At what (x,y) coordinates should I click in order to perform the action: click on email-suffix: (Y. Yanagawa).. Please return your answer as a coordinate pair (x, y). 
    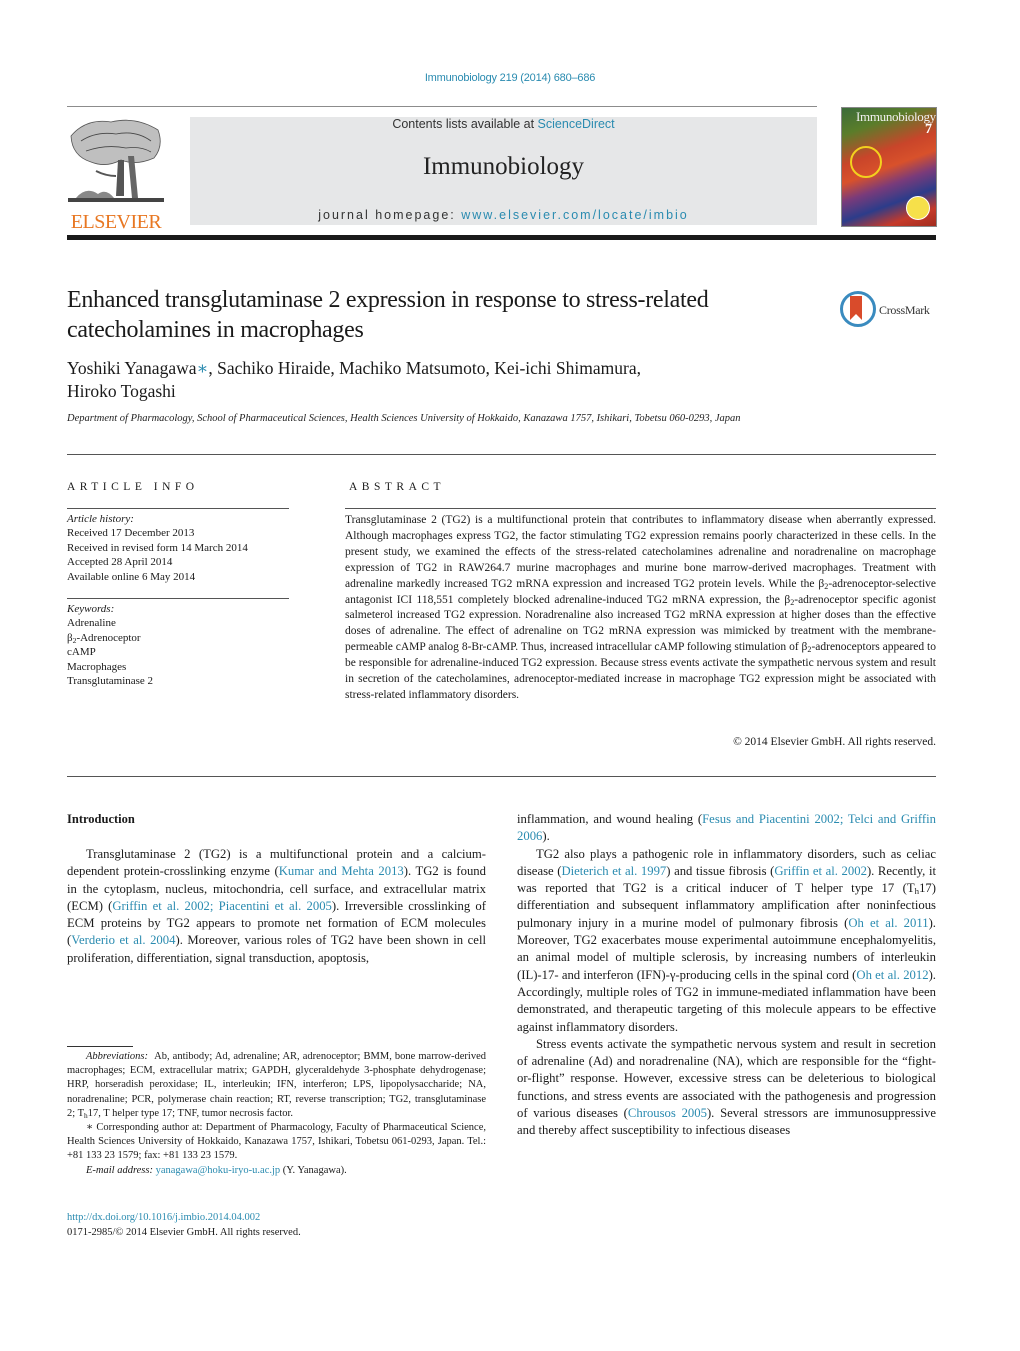
    Looking at the image, I should click on (313, 1170).